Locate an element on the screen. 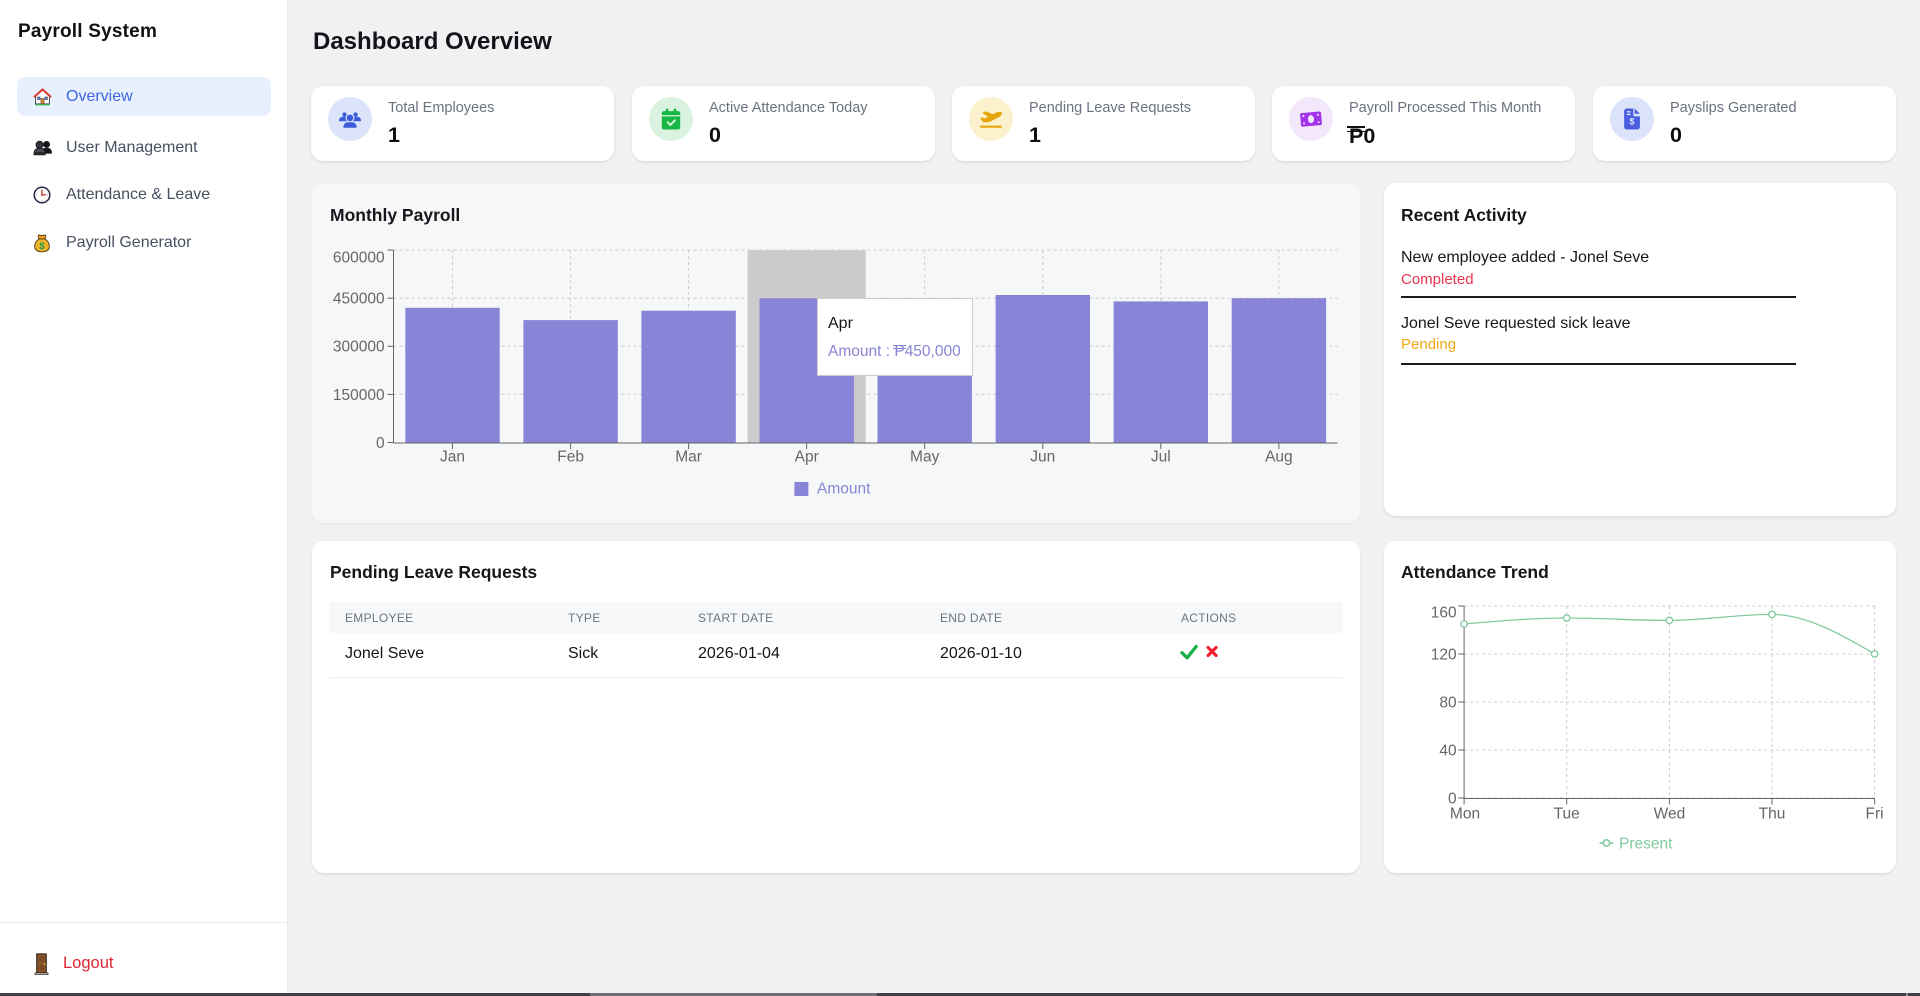 The width and height of the screenshot is (1920, 996). svg-text: 600000 is located at coordinates (359, 258).